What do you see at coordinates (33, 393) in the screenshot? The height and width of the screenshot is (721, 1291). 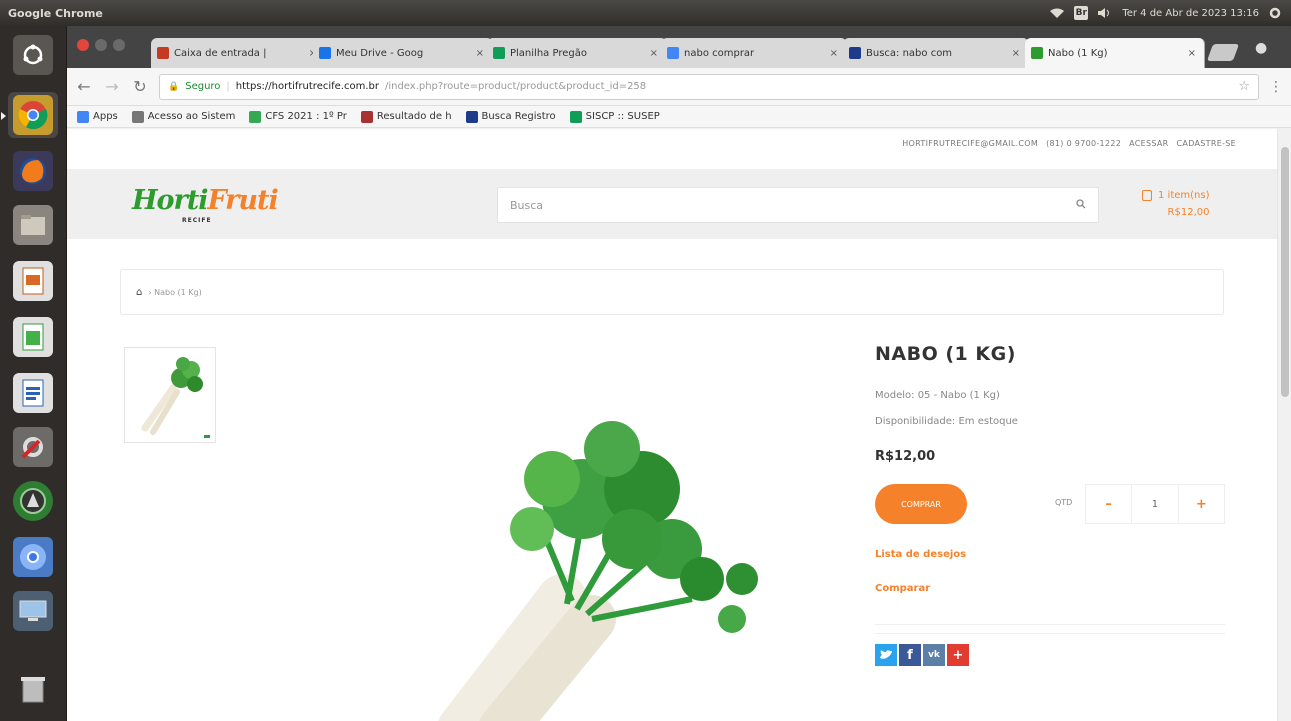 I see `launcher-writer` at bounding box center [33, 393].